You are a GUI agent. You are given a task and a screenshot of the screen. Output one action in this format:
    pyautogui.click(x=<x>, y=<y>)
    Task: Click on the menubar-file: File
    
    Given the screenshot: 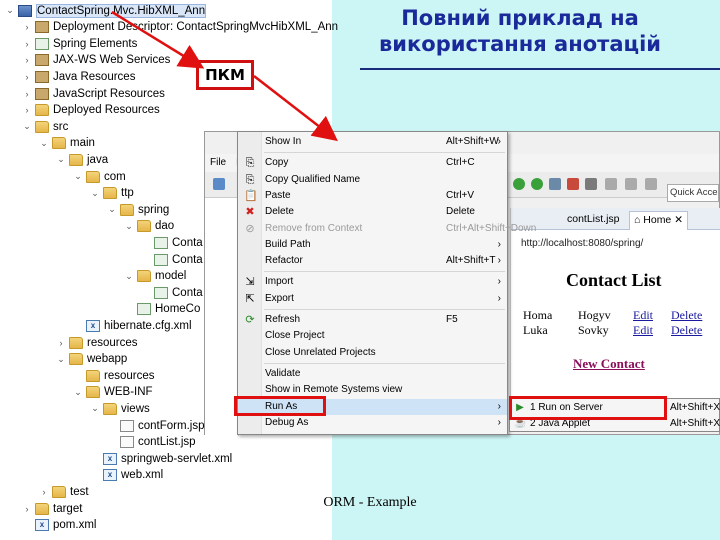 What is the action you would take?
    pyautogui.click(x=218, y=163)
    